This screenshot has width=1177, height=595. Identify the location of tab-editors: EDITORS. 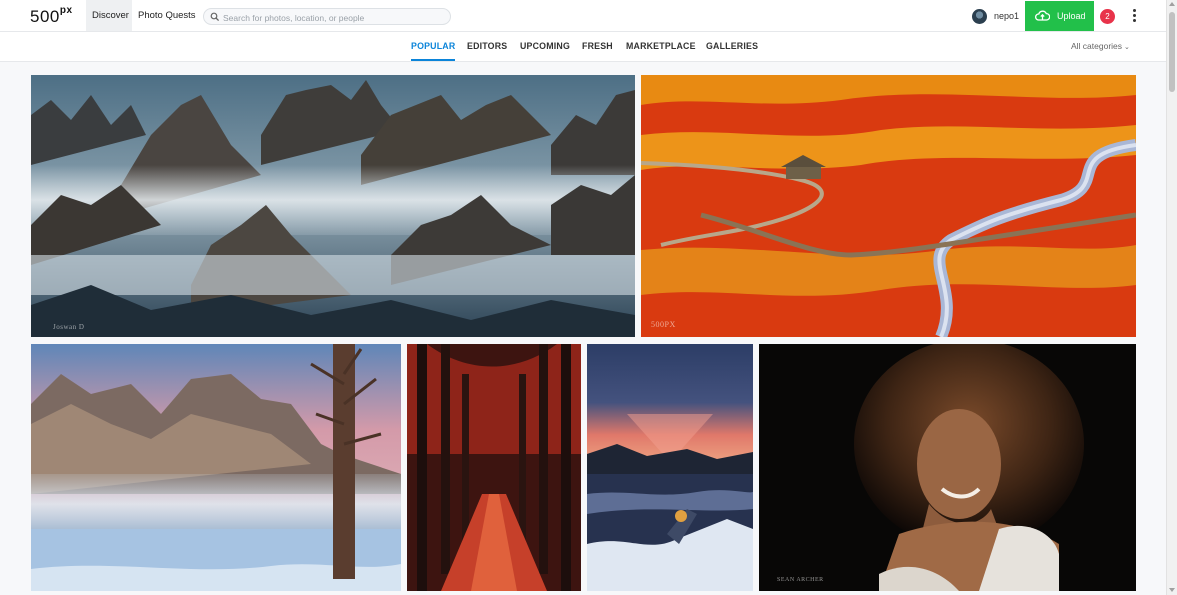
(487, 46).